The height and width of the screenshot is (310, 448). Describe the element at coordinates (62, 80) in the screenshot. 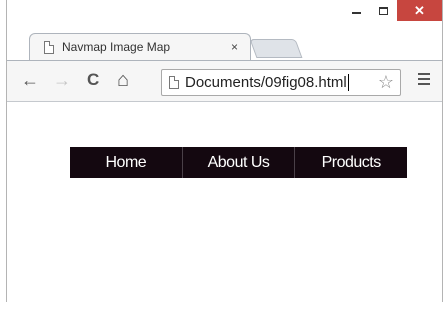

I see `forward-button: →` at that location.